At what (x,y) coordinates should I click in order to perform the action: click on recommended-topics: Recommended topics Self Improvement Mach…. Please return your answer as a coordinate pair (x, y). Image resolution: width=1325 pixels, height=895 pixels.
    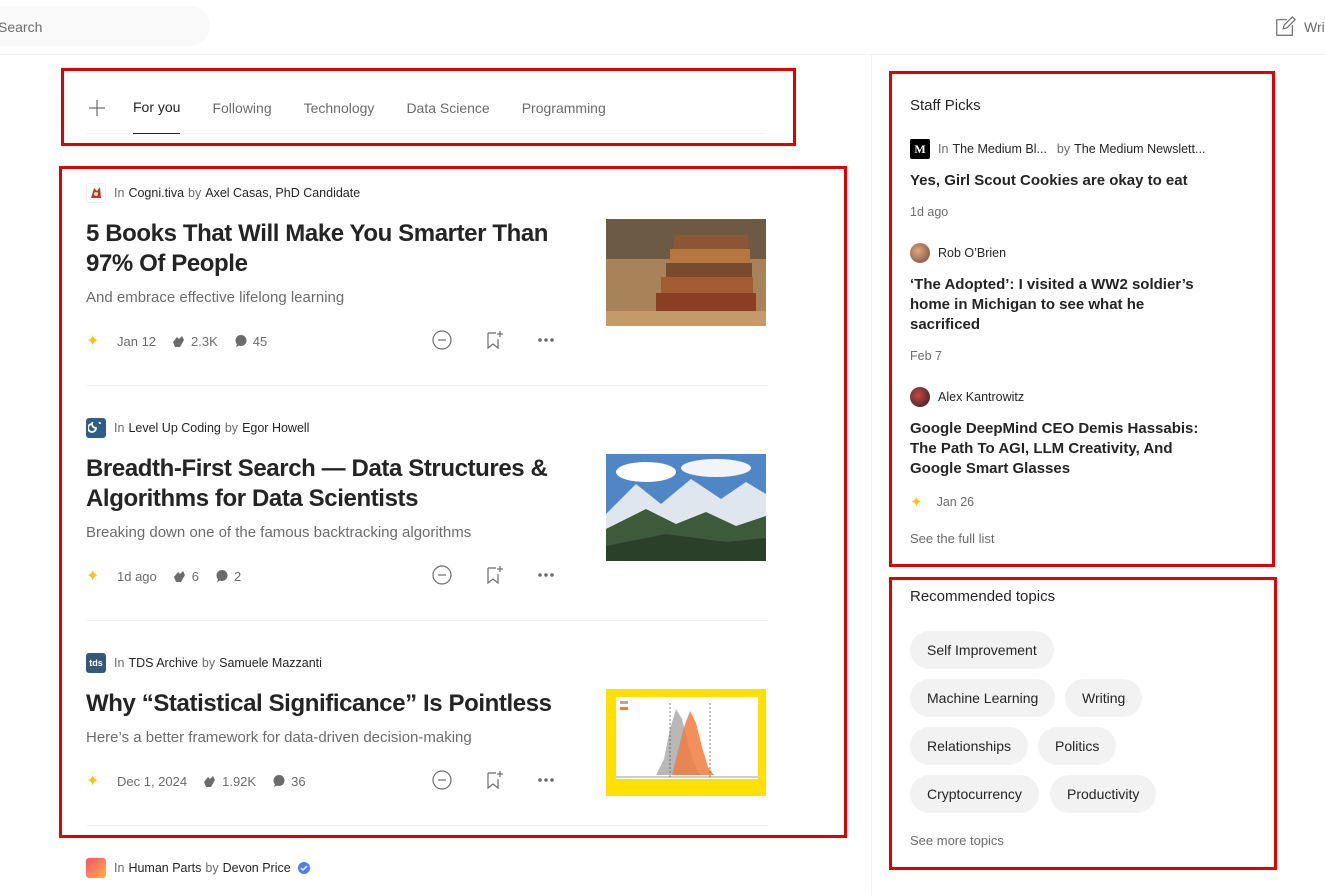
    Looking at the image, I should click on (1080, 723).